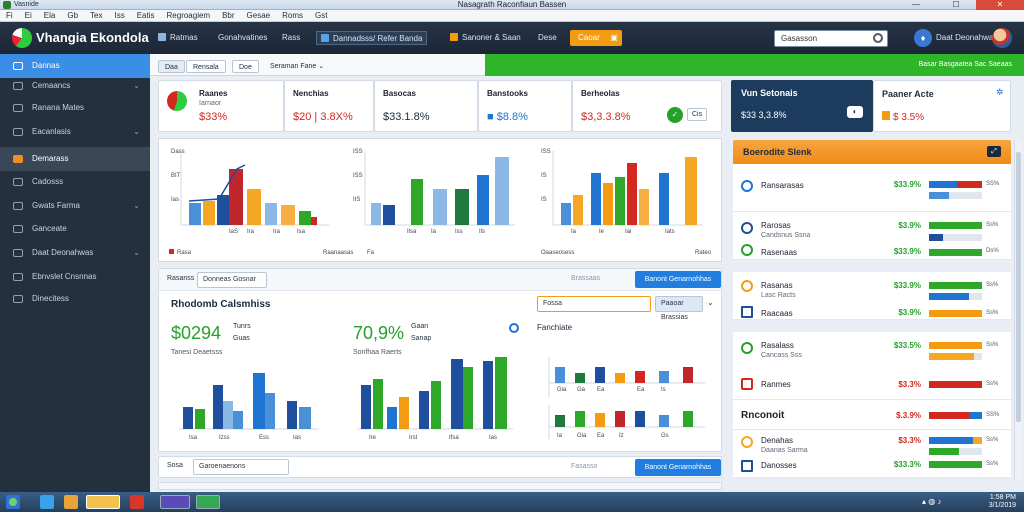 This screenshot has width=1024, height=512. Describe the element at coordinates (678, 279) in the screenshot. I see `generate-button: Banont Genarnohhas` at that location.